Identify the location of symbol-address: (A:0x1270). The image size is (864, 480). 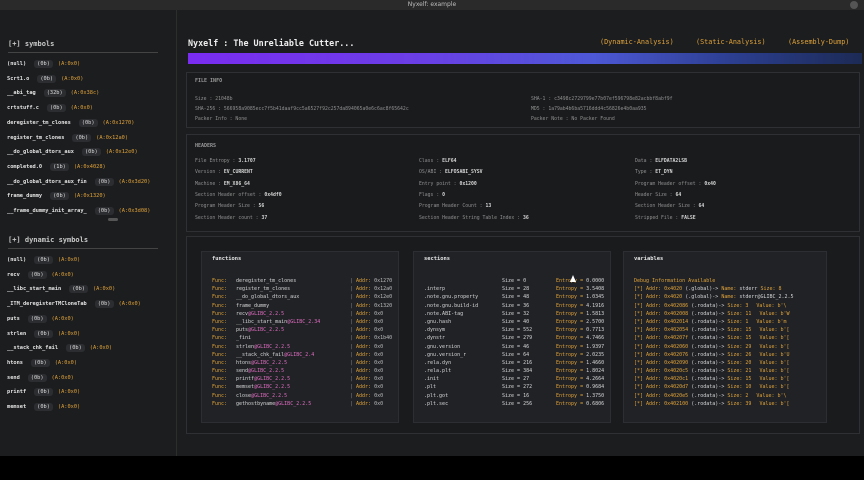
(118, 122).